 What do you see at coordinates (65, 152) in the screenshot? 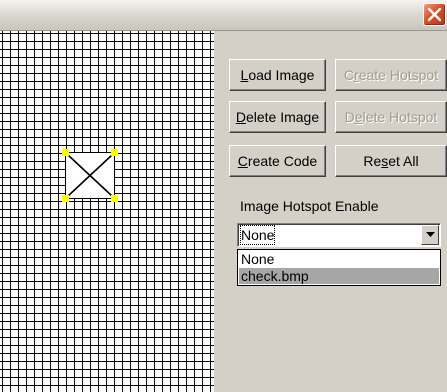
I see `resize-handle-top-left` at bounding box center [65, 152].